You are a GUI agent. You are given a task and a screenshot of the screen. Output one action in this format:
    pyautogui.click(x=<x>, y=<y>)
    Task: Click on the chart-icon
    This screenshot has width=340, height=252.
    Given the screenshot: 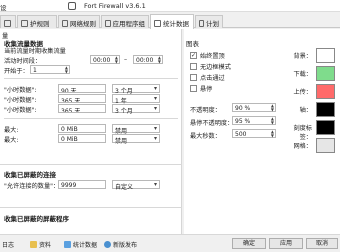 What is the action you would take?
    pyautogui.click(x=157, y=23)
    